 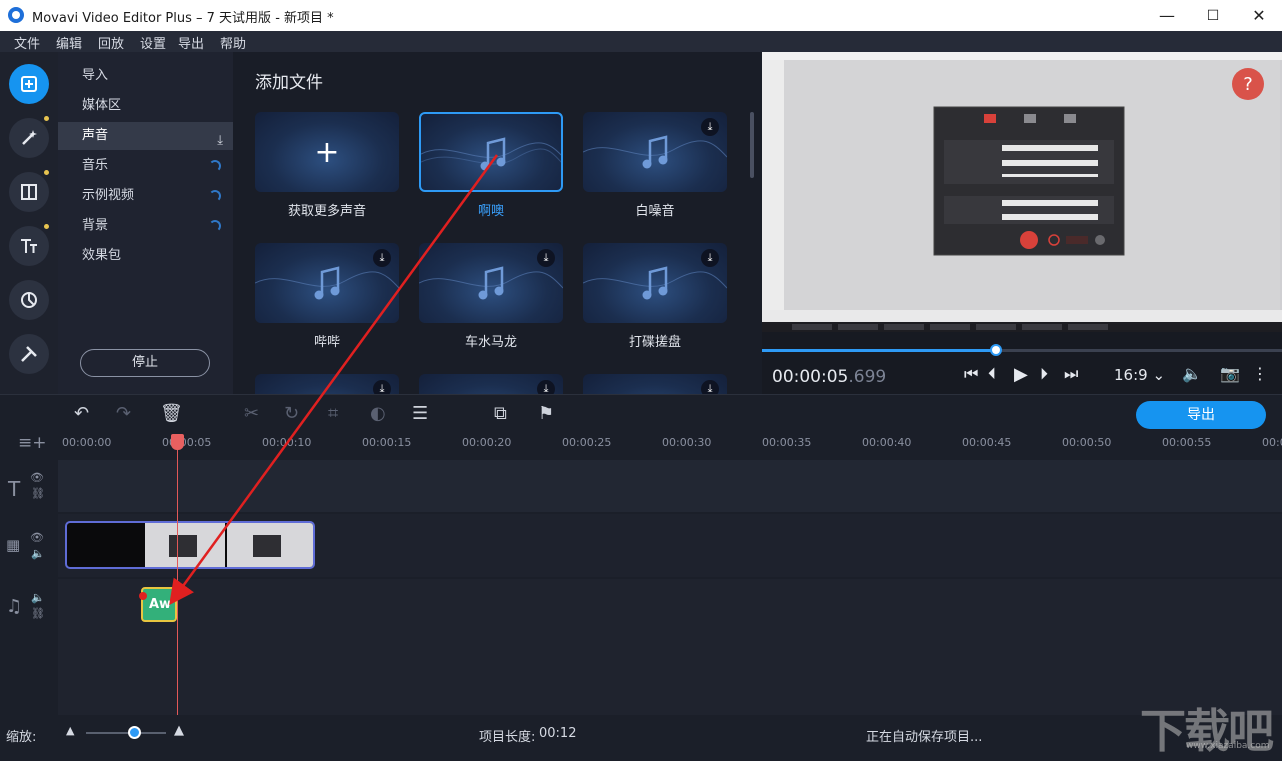 I want to click on zoom-in-icon: ▲, so click(x=179, y=730).